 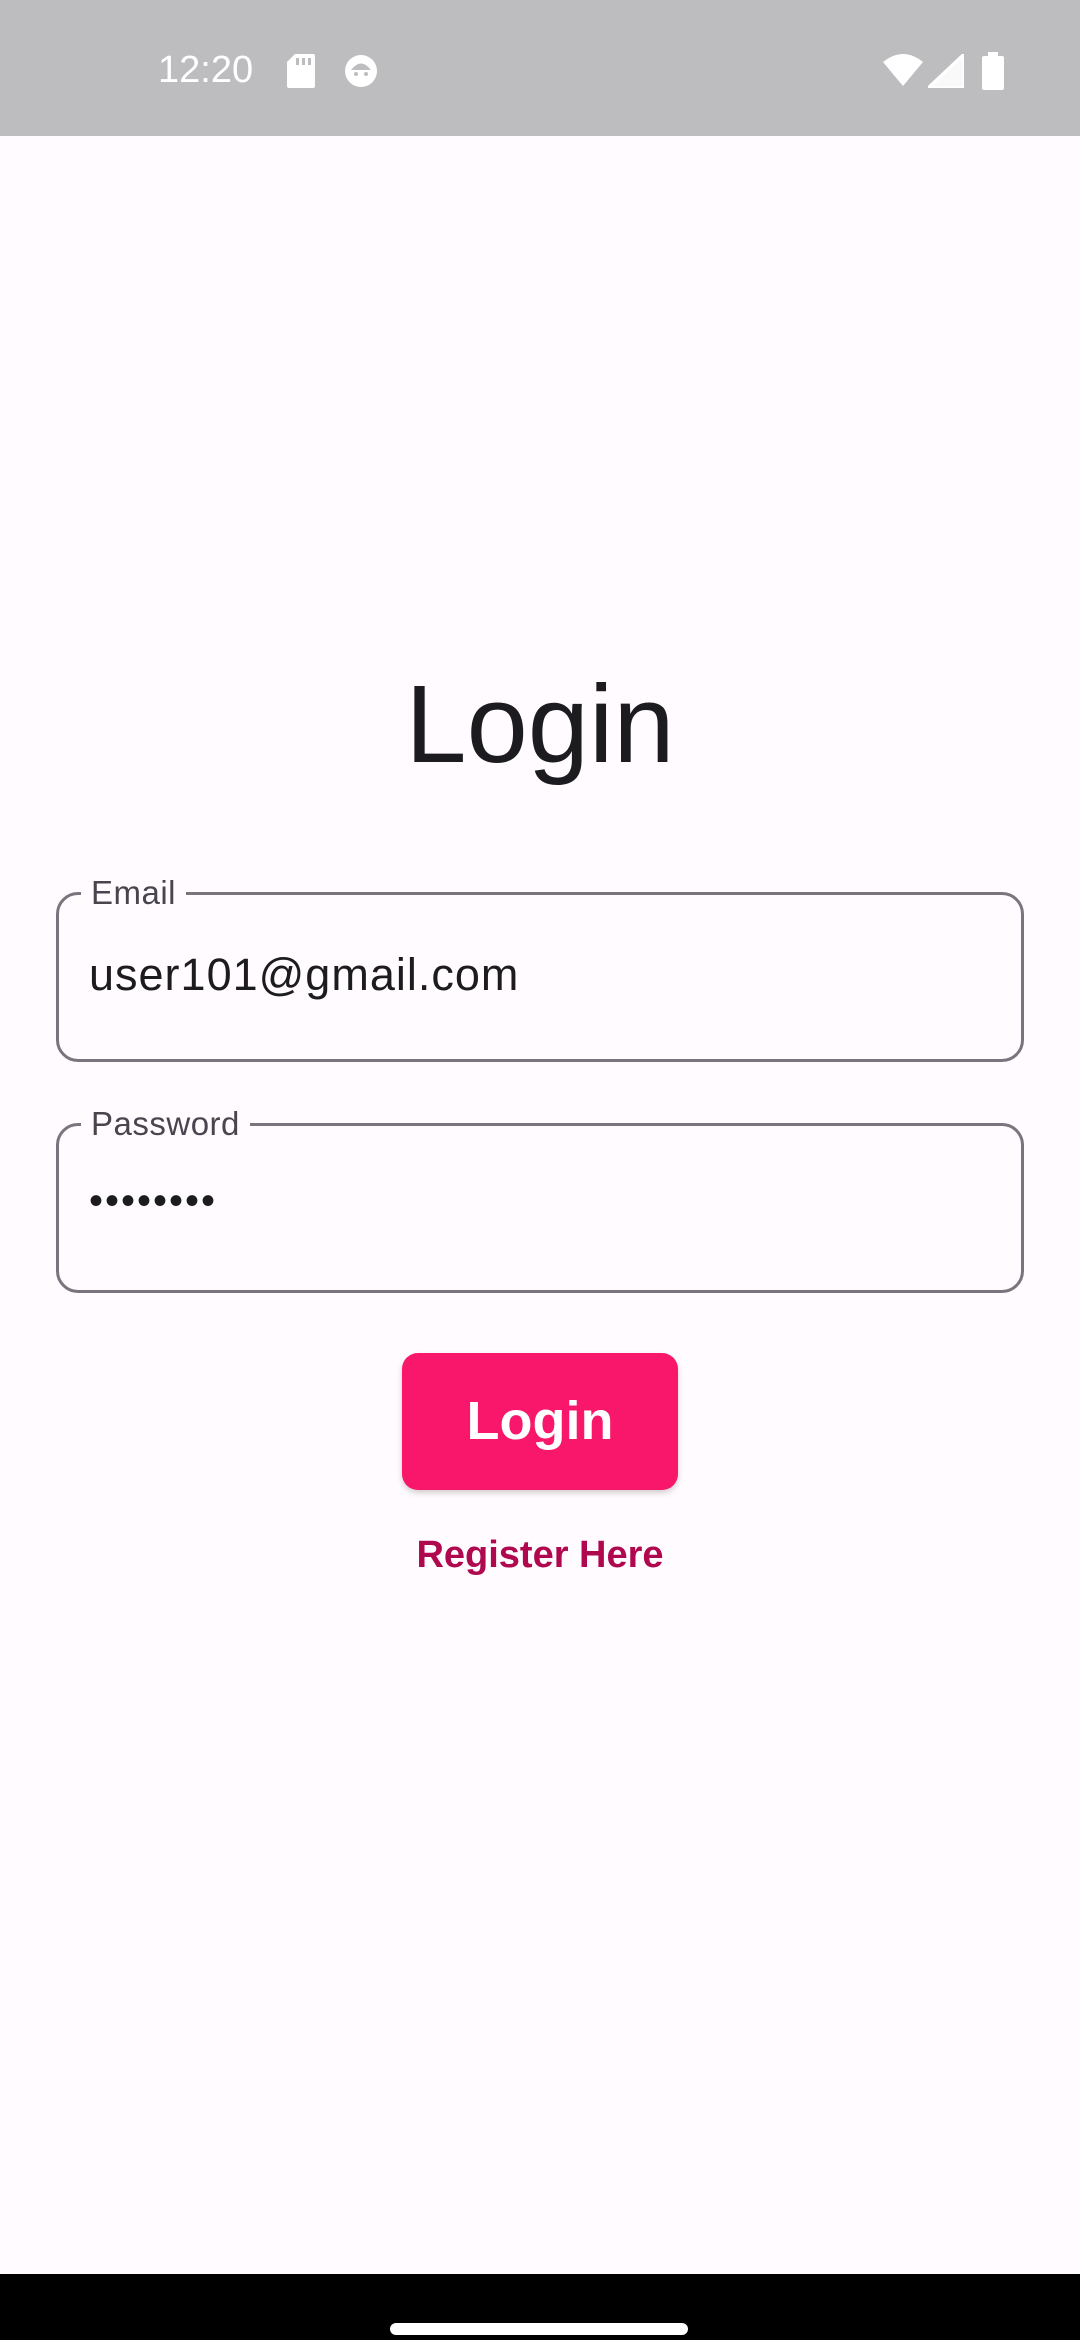 What do you see at coordinates (206, 70) in the screenshot?
I see `status-time: 12:20` at bounding box center [206, 70].